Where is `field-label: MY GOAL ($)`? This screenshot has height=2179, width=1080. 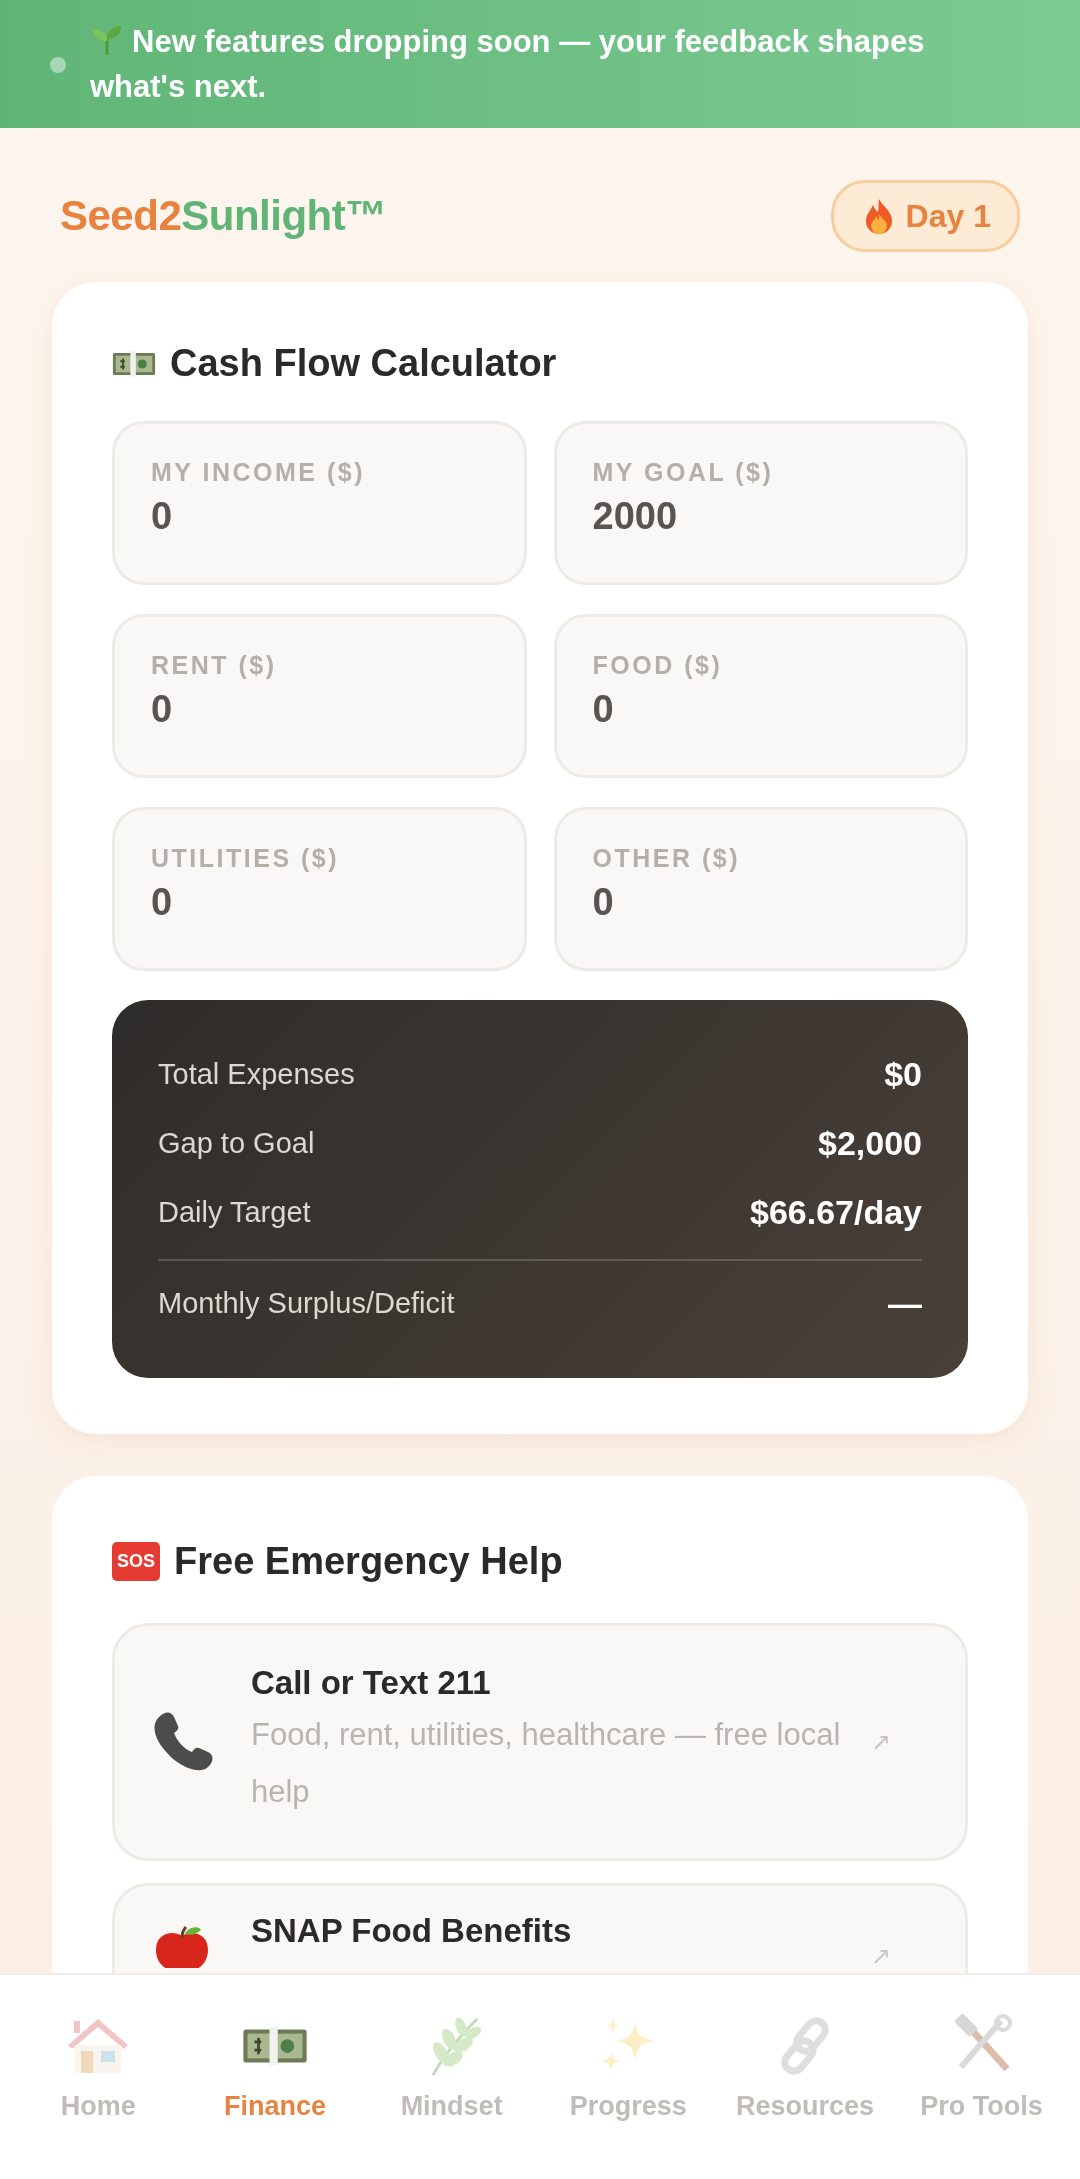 field-label: MY GOAL ($) is located at coordinates (683, 472).